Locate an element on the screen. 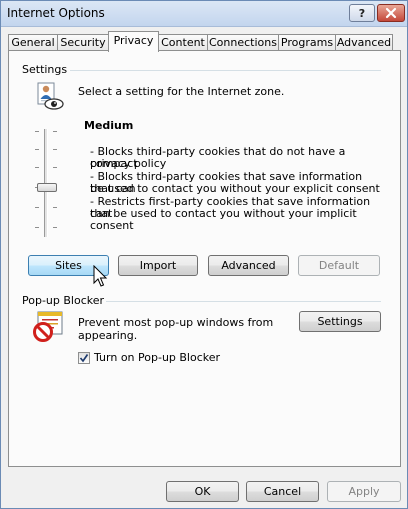 Image resolution: width=408 pixels, height=509 pixels. apply-button: Apply is located at coordinates (364, 491).